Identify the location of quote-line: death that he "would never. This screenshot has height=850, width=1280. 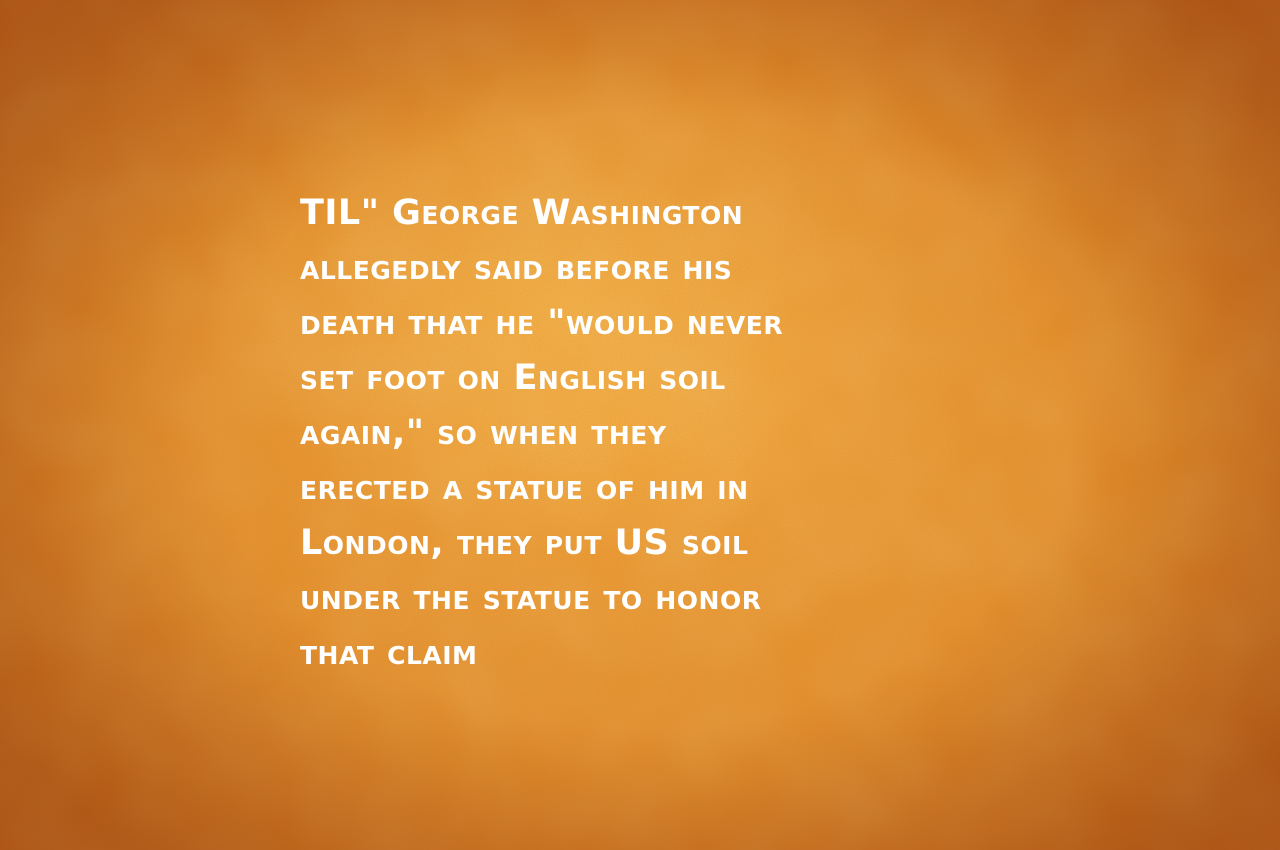
(542, 323).